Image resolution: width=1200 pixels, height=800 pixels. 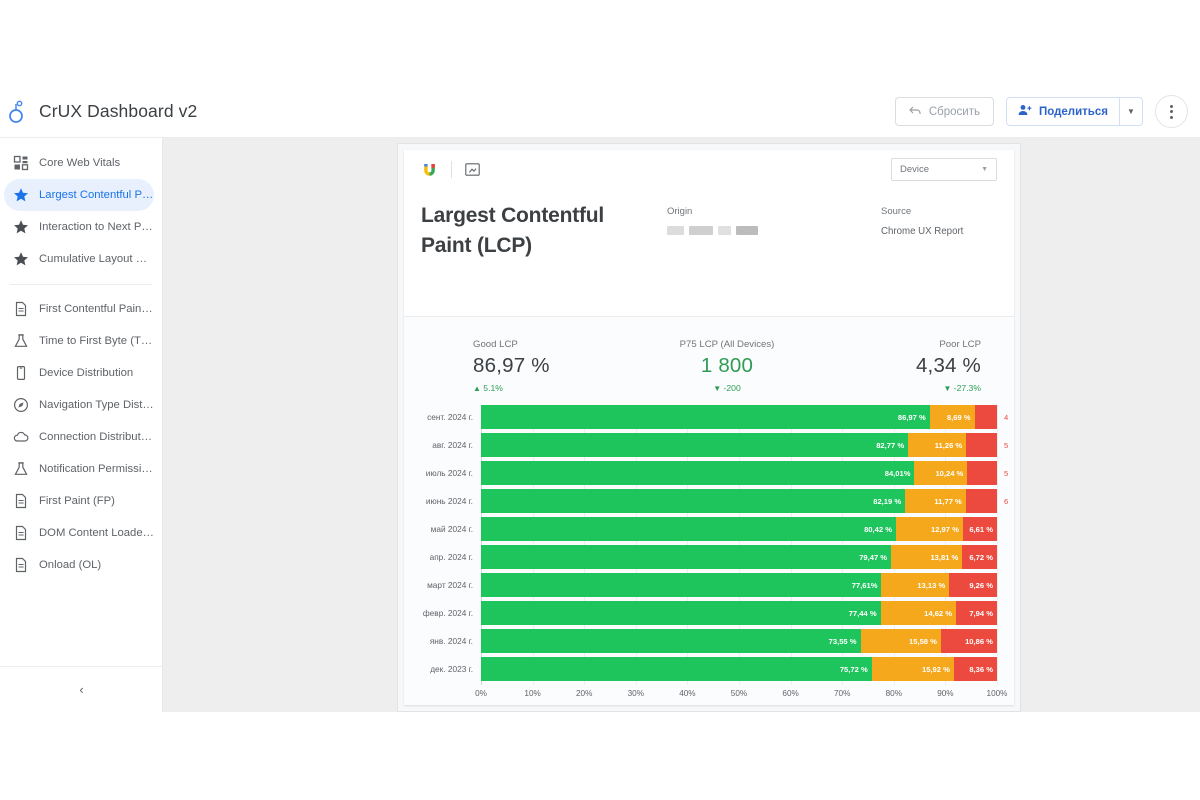 I want to click on chart-row-track: 75,72 % 15,92 % 8,36 %, so click(x=739, y=669).